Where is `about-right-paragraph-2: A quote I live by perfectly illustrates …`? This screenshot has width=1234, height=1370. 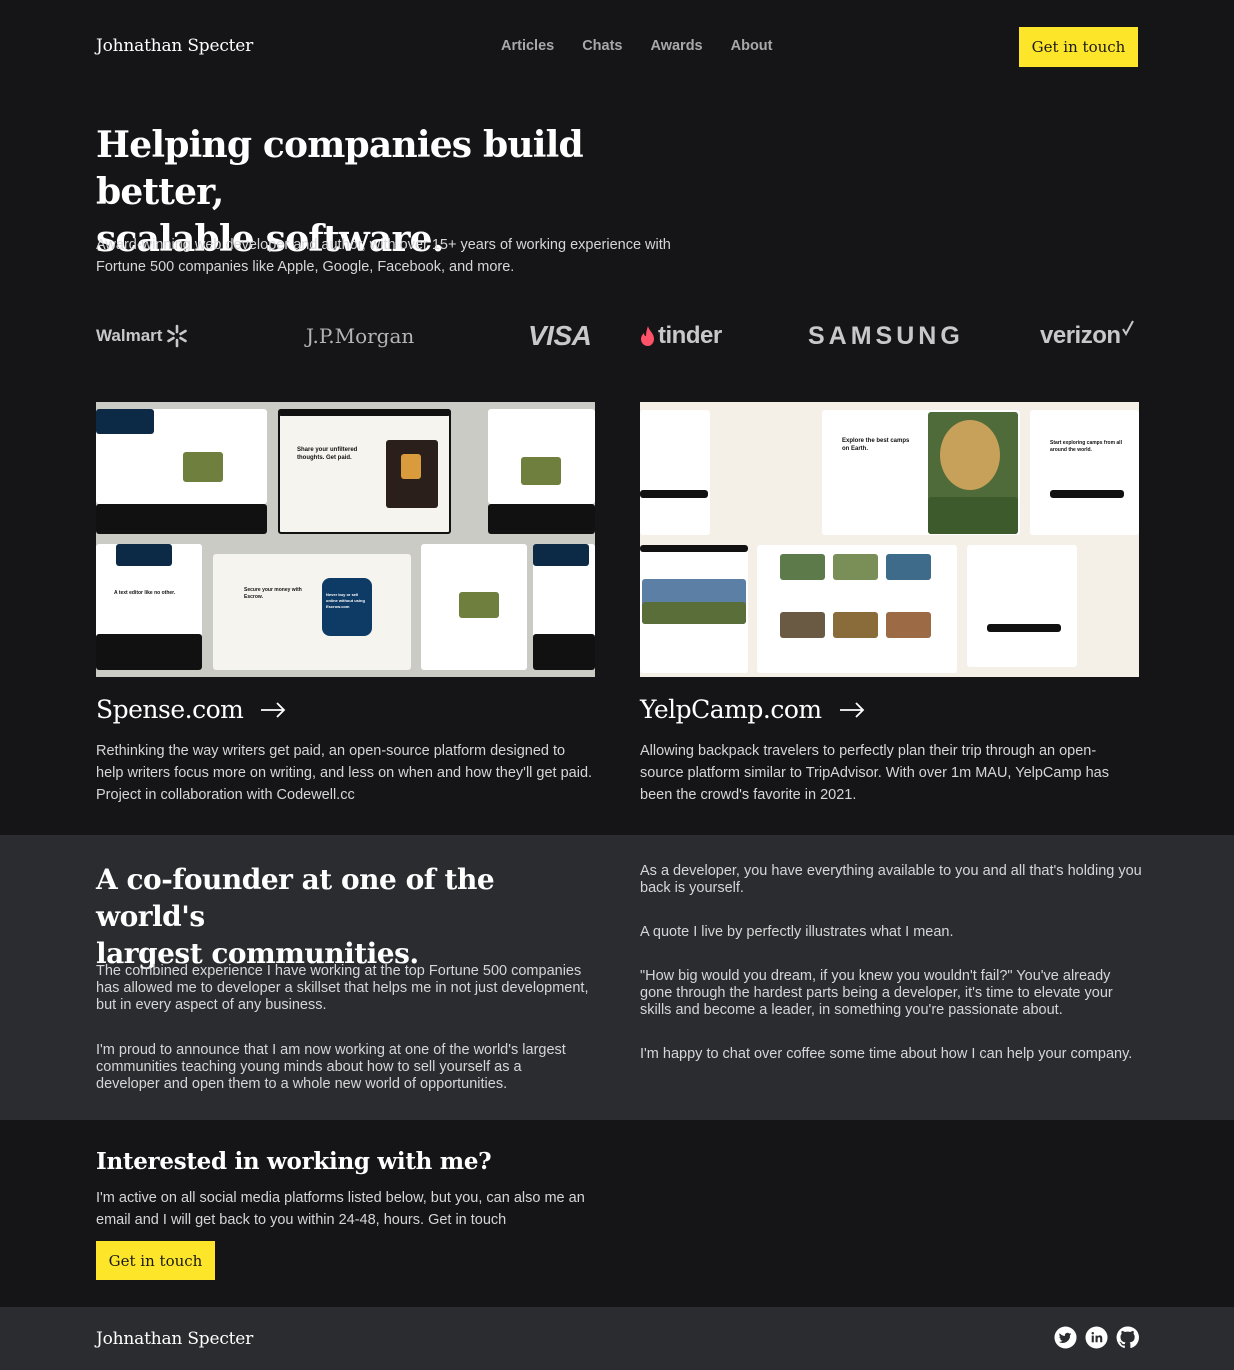
about-right-paragraph-2: A quote I live by perfectly illustrates … is located at coordinates (797, 932).